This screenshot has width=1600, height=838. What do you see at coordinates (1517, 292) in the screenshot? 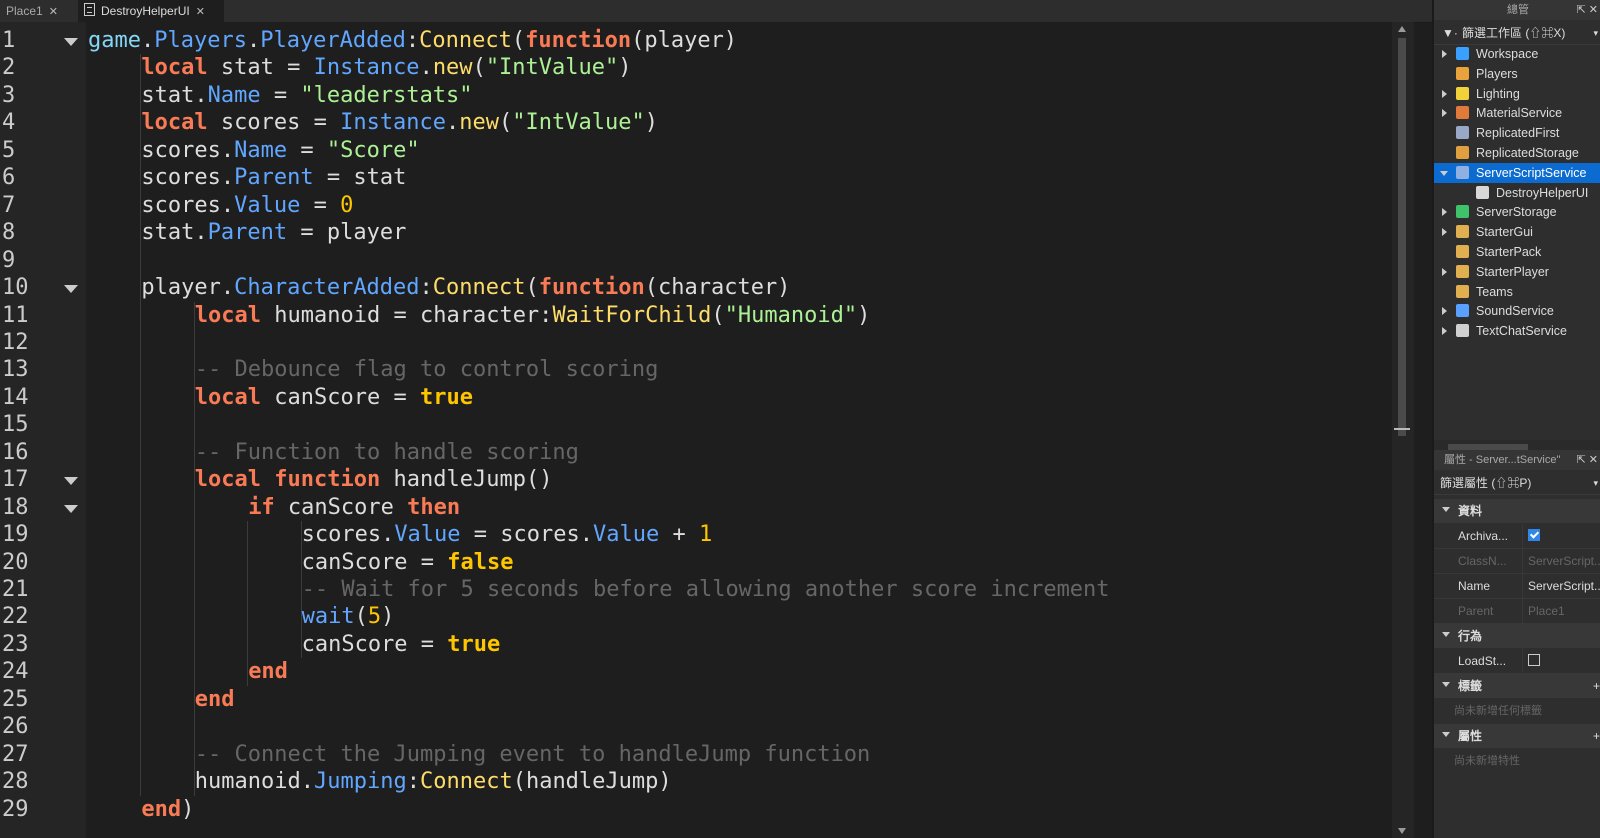
I see `explorer-item-teams: Teams` at bounding box center [1517, 292].